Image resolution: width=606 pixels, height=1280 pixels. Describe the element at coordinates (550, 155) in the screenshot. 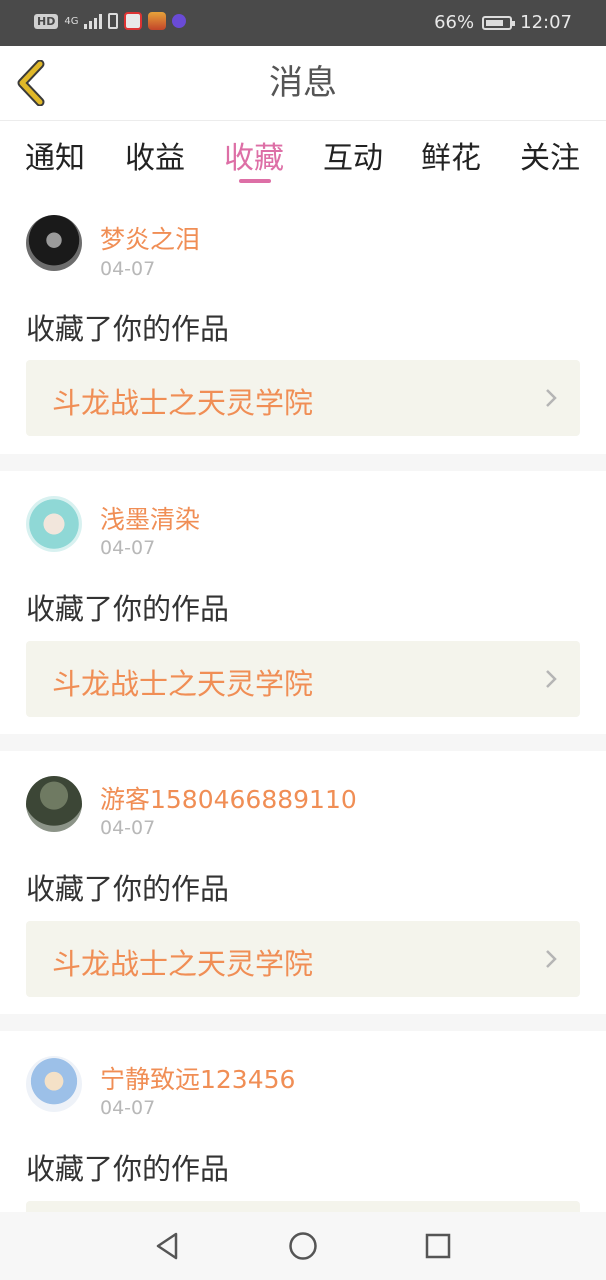

I see `tab-follows: 关注` at that location.